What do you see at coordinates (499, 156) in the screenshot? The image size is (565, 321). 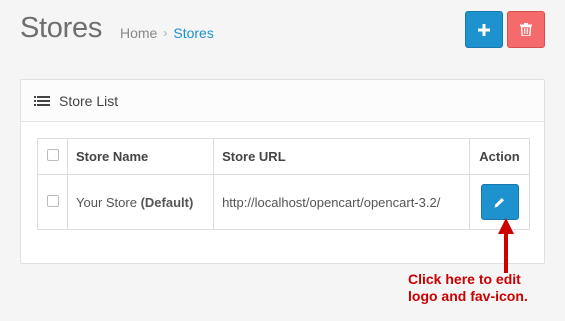 I see `column-header-action: Action` at bounding box center [499, 156].